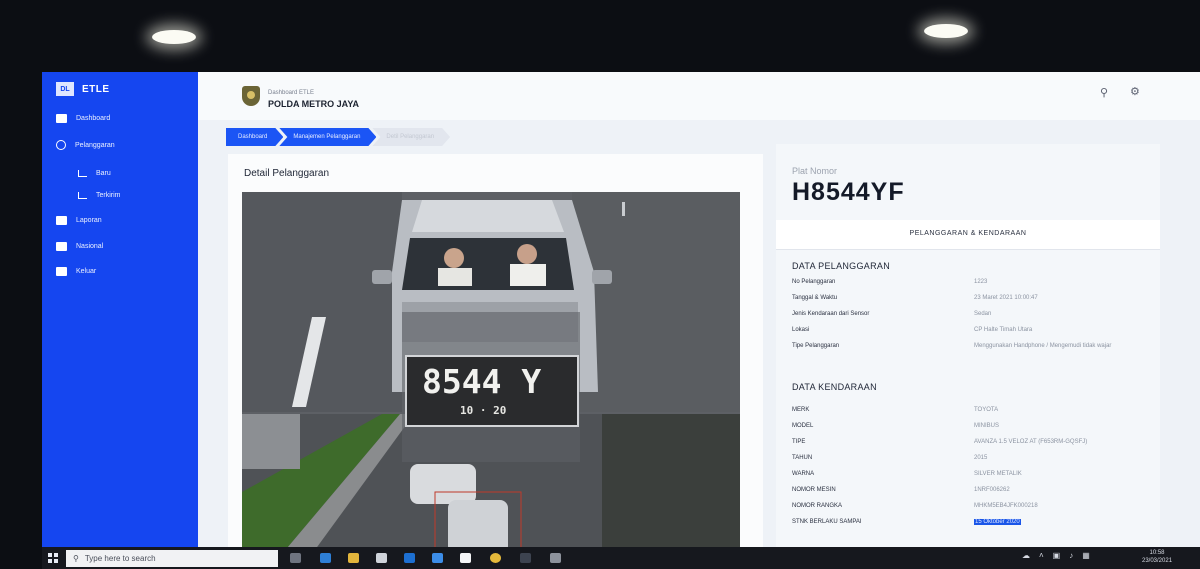 The height and width of the screenshot is (569, 1200). What do you see at coordinates (251, 96) in the screenshot?
I see `police-emblem-icon` at bounding box center [251, 96].